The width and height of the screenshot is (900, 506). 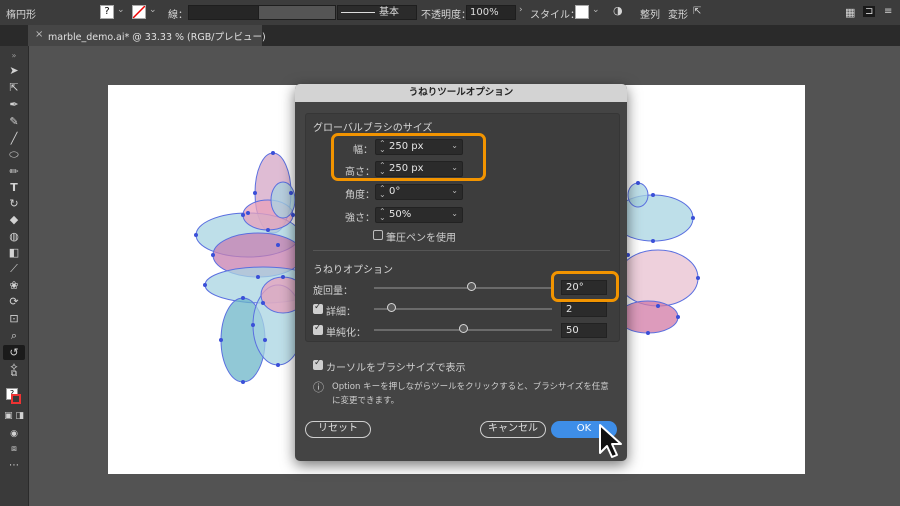 What do you see at coordinates (850, 12) in the screenshot?
I see `panel-grid-icon: ▦` at bounding box center [850, 12].